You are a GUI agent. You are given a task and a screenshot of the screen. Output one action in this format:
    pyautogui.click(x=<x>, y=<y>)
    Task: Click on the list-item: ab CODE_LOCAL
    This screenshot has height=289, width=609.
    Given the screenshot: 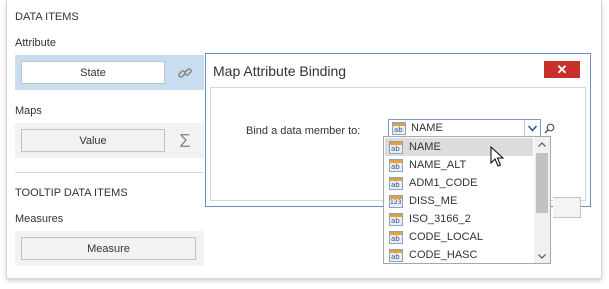 What is the action you would take?
    pyautogui.click(x=459, y=237)
    